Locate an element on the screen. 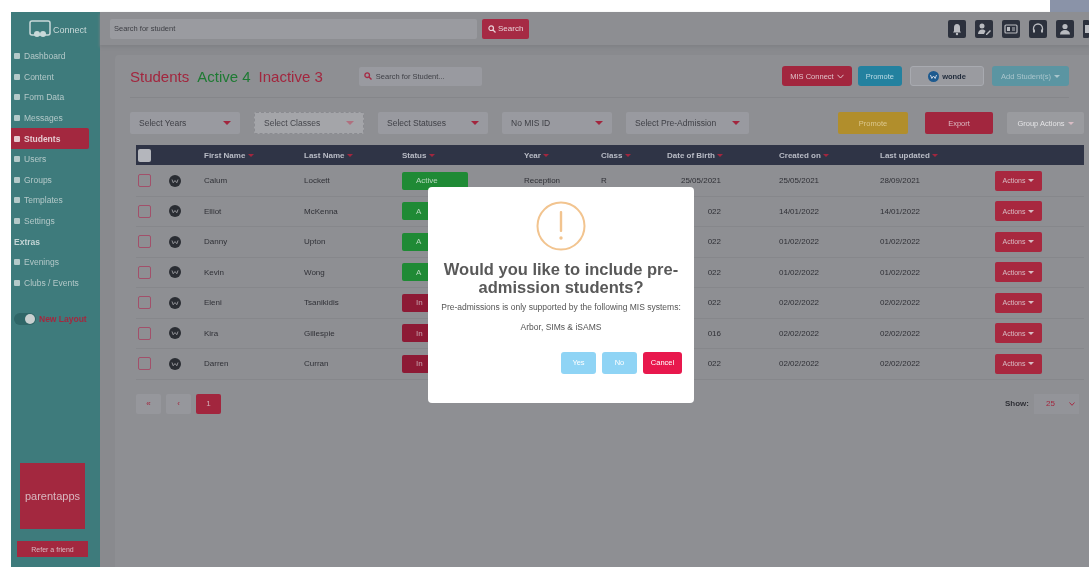  select-all-checkbox is located at coordinates (144, 155).